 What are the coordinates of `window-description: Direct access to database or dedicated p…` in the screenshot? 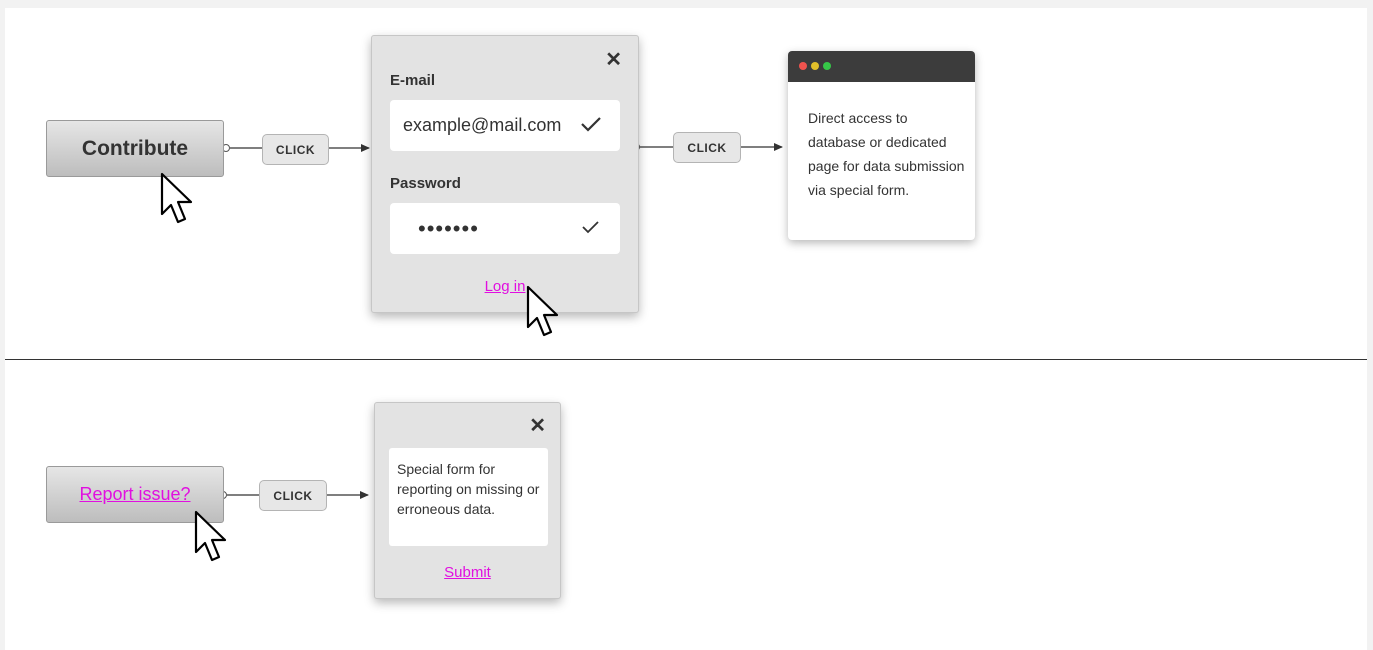 It's located at (886, 154).